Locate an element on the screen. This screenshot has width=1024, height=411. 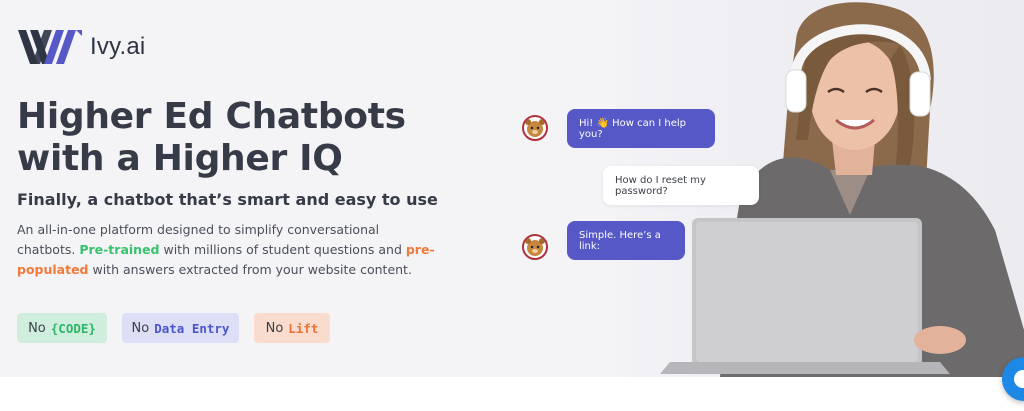
page-title: Higher Ed Chatbots with a Higher IQ is located at coordinates (252, 138).